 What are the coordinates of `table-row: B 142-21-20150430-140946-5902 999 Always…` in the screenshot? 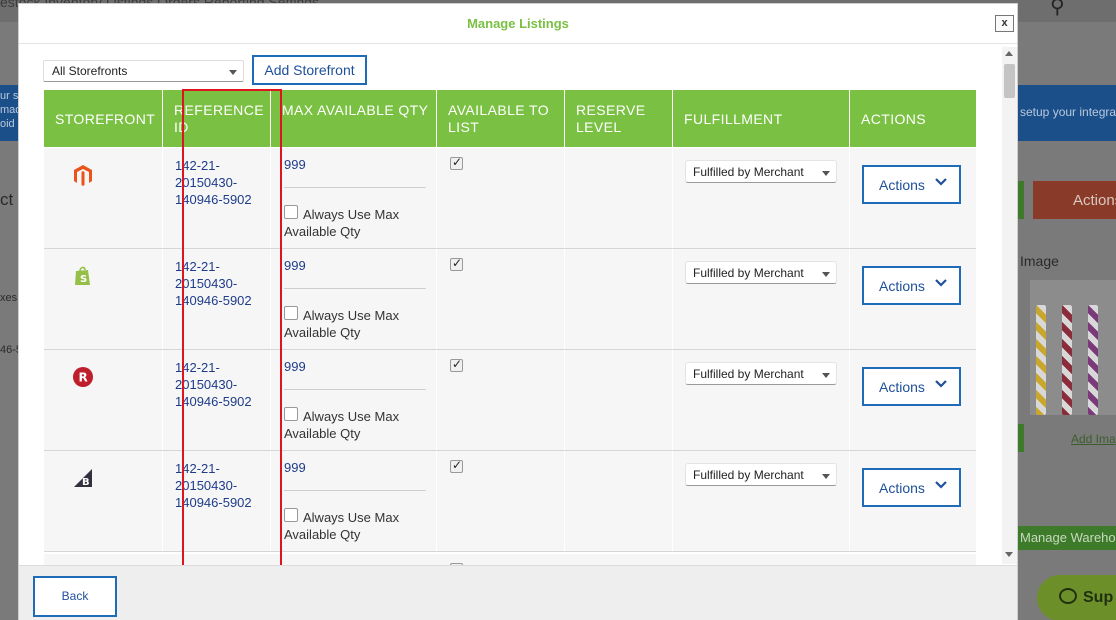 It's located at (510, 501).